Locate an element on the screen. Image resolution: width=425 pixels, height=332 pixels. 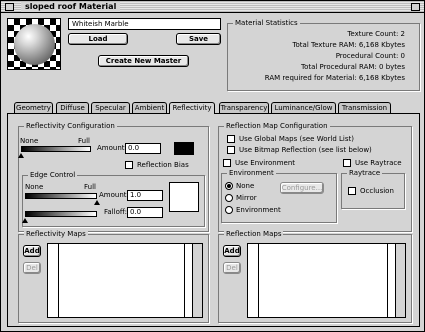
reflectivity-amount-field: 0.0 is located at coordinates (143, 148).